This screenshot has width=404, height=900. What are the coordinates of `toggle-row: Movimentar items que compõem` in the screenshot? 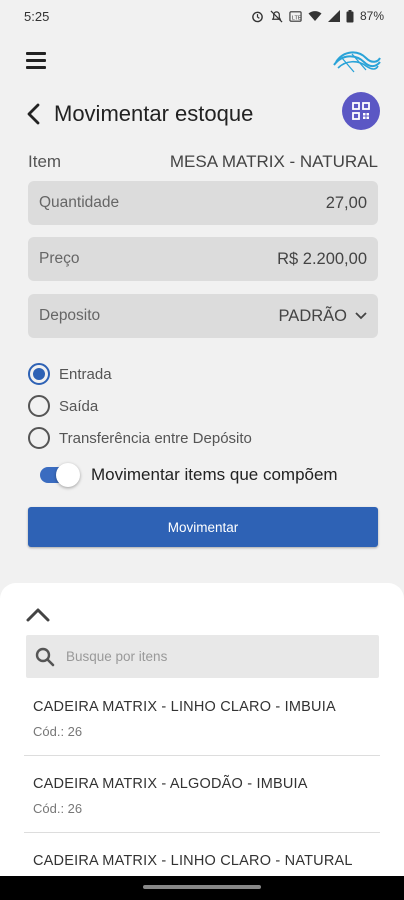 It's located at (189, 475).